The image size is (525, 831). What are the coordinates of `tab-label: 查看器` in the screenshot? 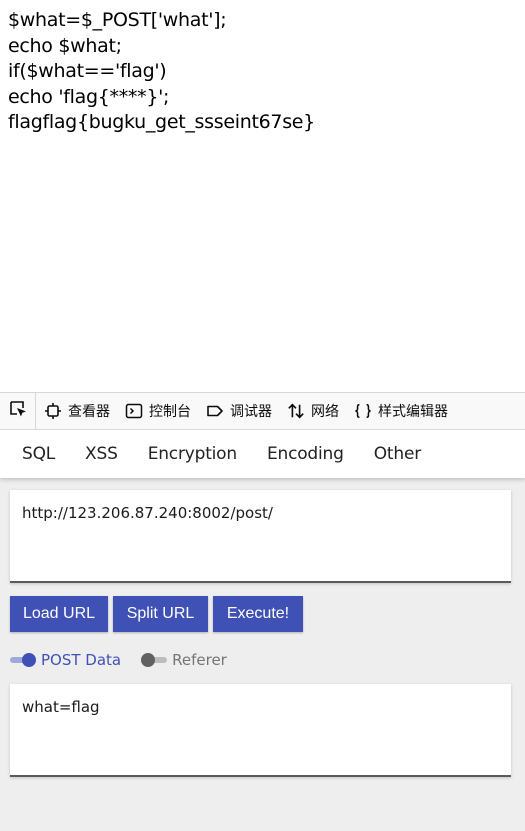 It's located at (89, 412).